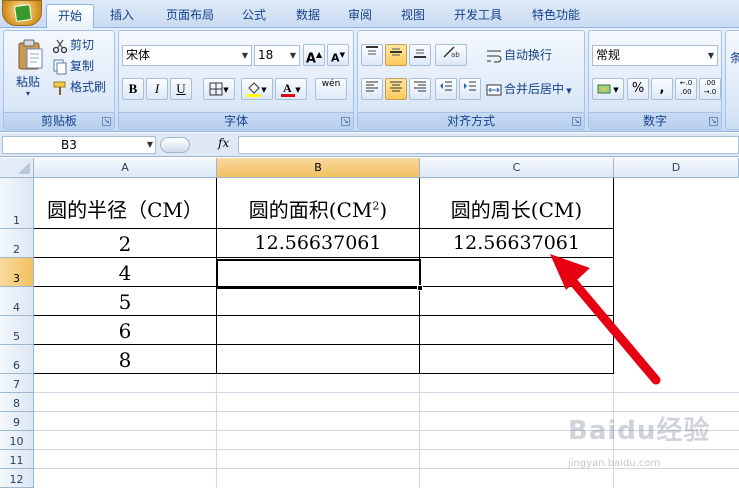 This screenshot has width=739, height=488. What do you see at coordinates (308, 16) in the screenshot?
I see `tab-data: 数据` at bounding box center [308, 16].